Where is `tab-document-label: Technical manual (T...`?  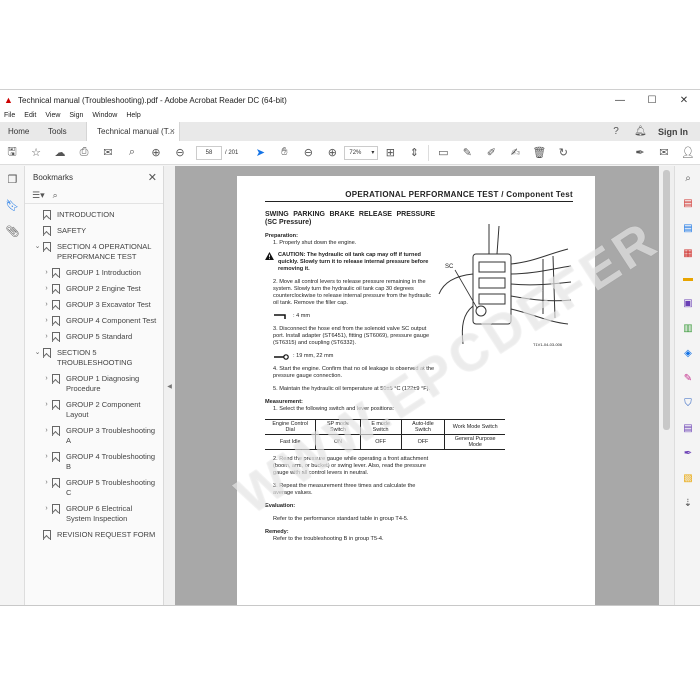
tab-document-label: Technical manual (T... is located at coordinates (136, 131).